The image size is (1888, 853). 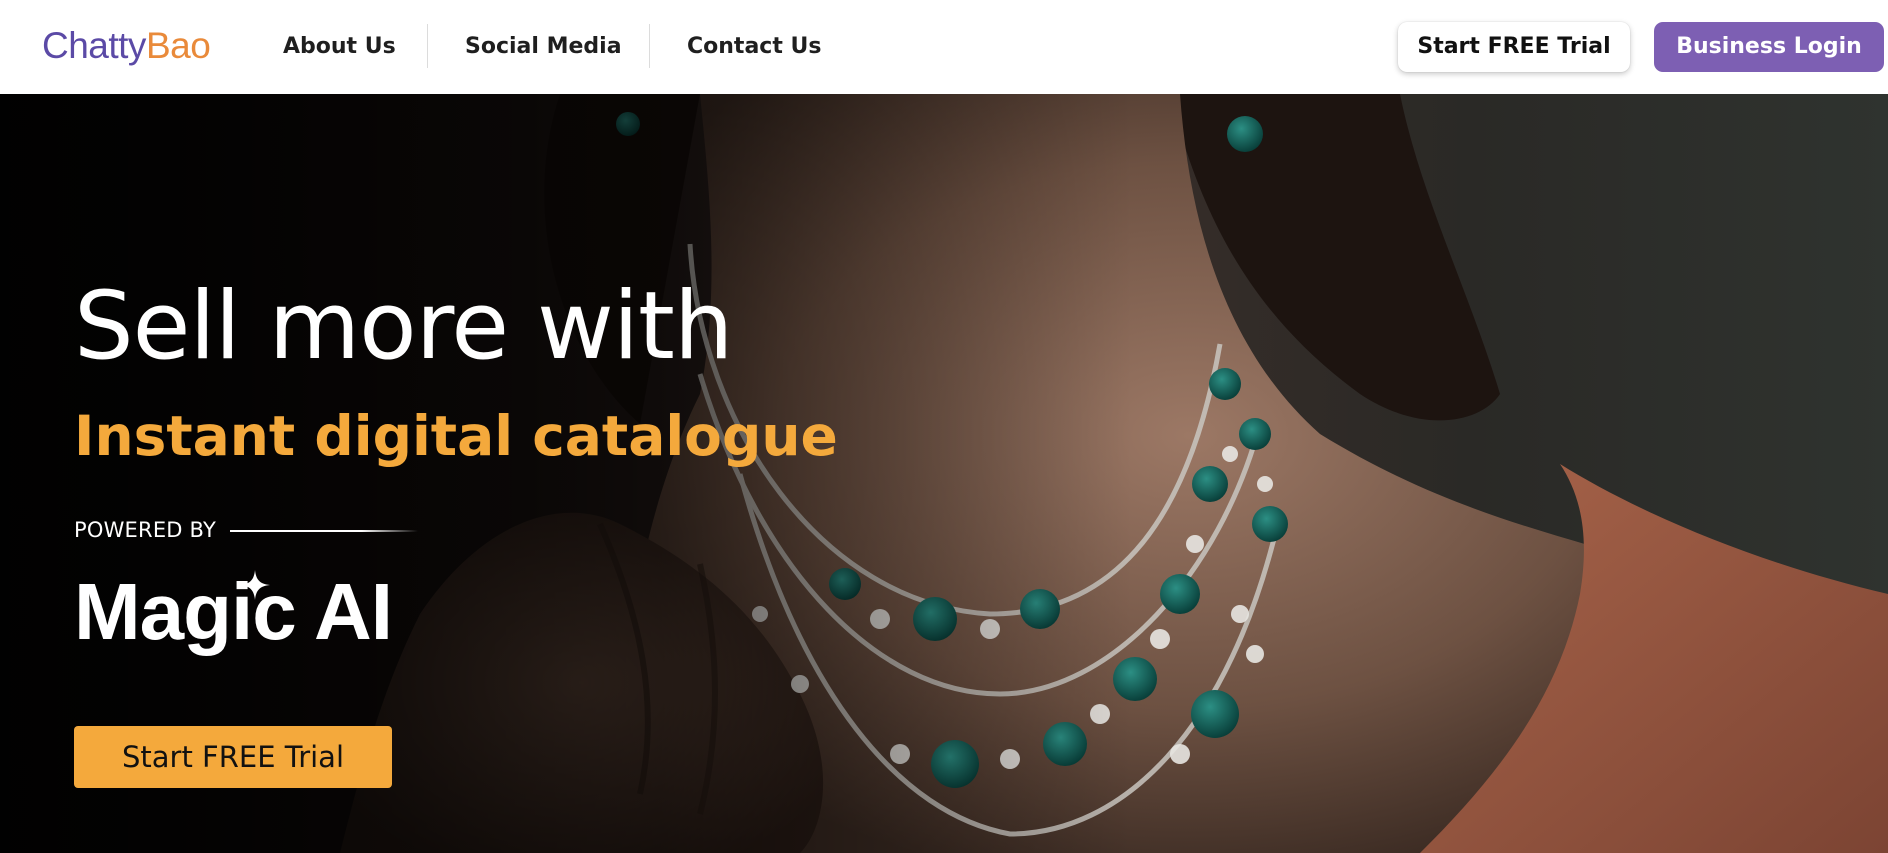 What do you see at coordinates (754, 47) in the screenshot?
I see `nav-link-contact-us: Contact Us` at bounding box center [754, 47].